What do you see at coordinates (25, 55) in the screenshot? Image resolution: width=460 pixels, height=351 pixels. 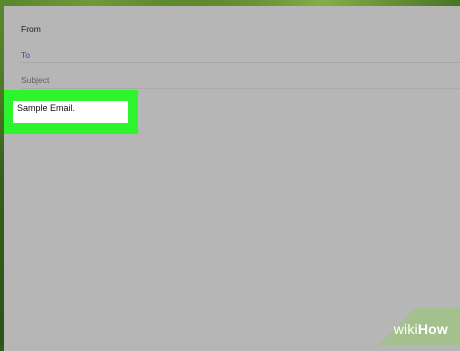 I see `to-label: To` at bounding box center [25, 55].